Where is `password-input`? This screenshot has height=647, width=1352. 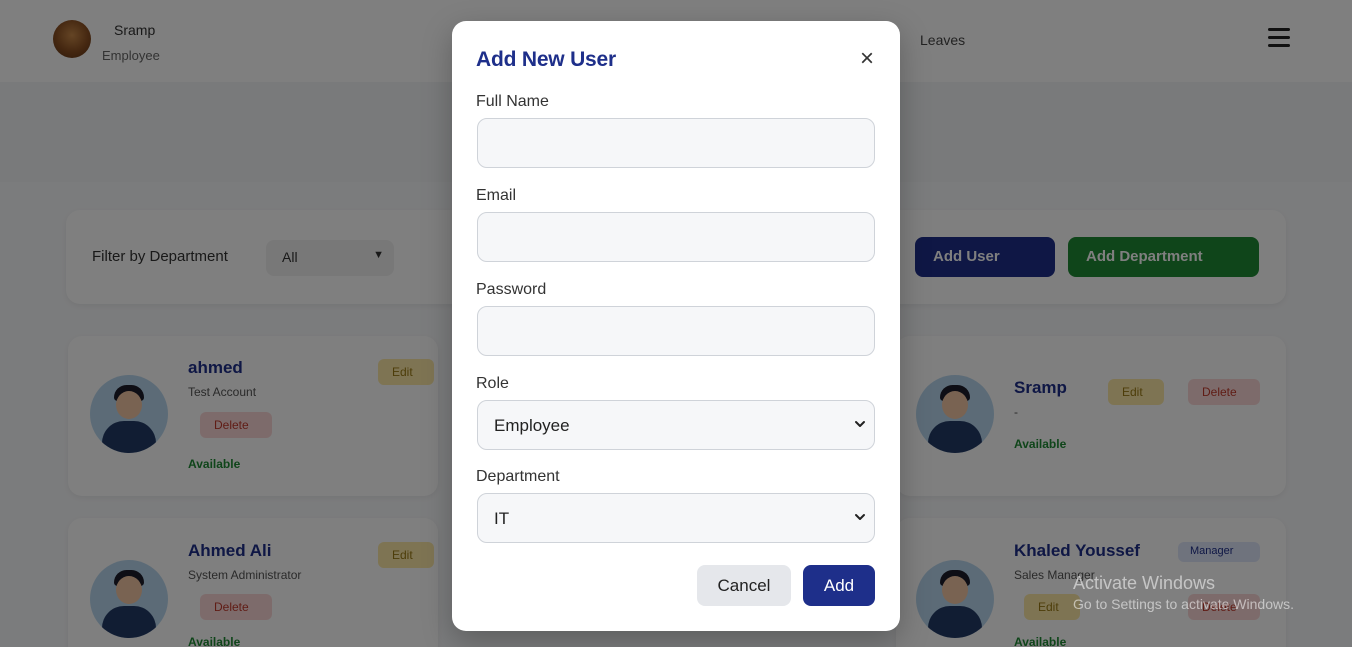
password-input is located at coordinates (676, 331).